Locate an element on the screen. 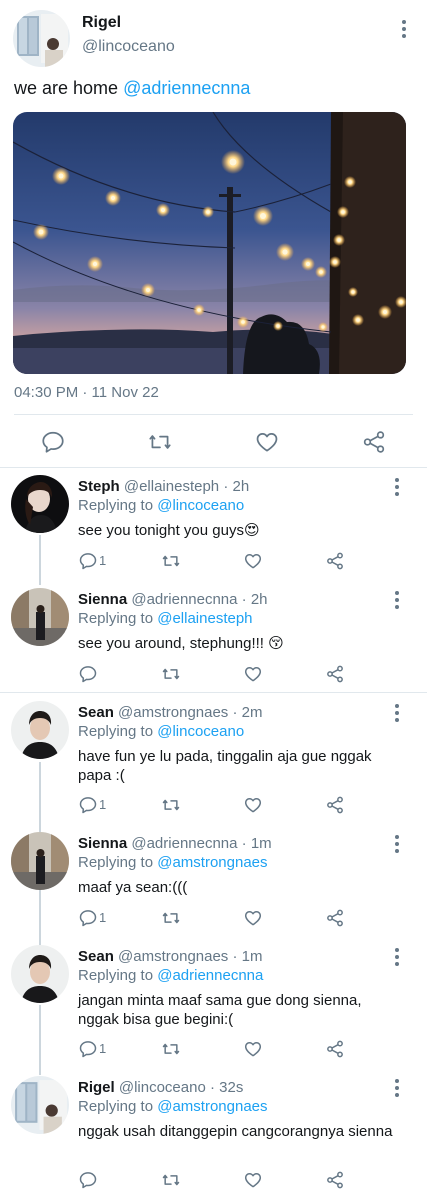  reply-time: · 2h is located at coordinates (236, 486).